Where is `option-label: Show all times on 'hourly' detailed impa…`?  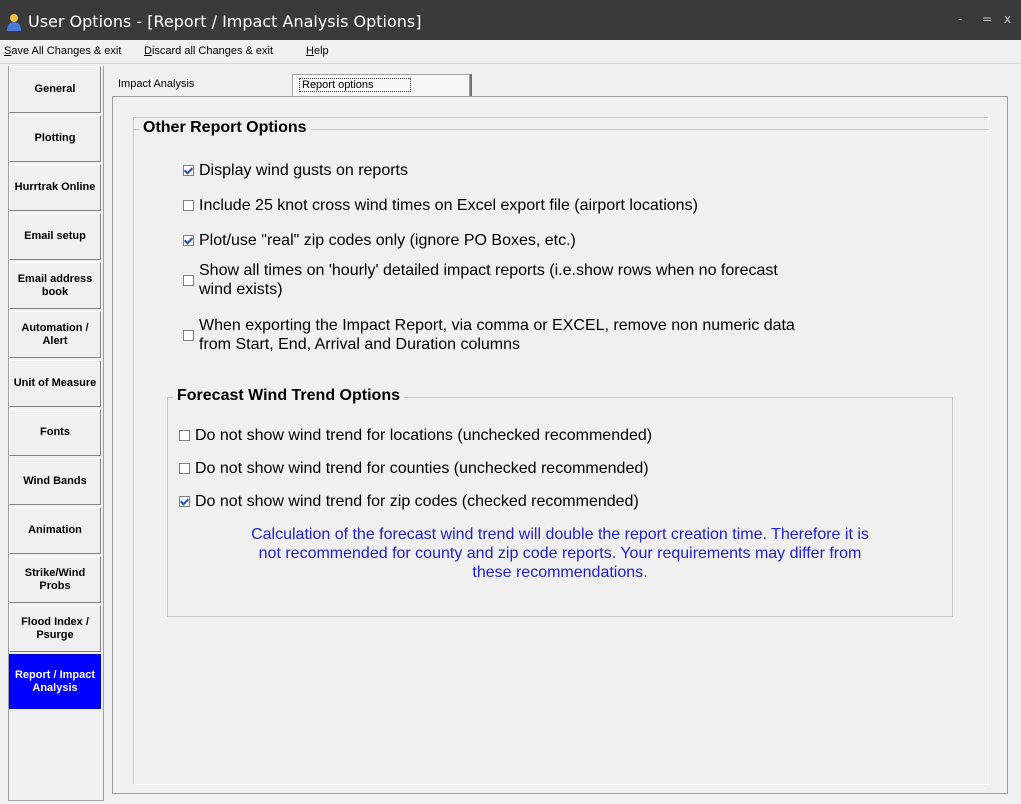
option-label: Show all times on 'hourly' detailed impa… is located at coordinates (488, 280).